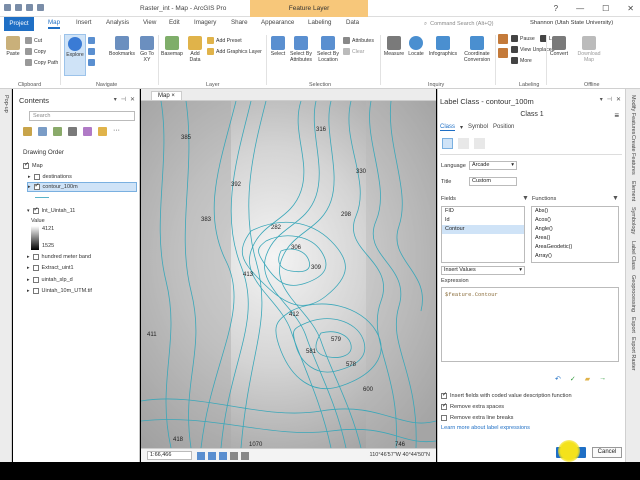  I want to click on pin-icon: ⊣, so click(123, 99).